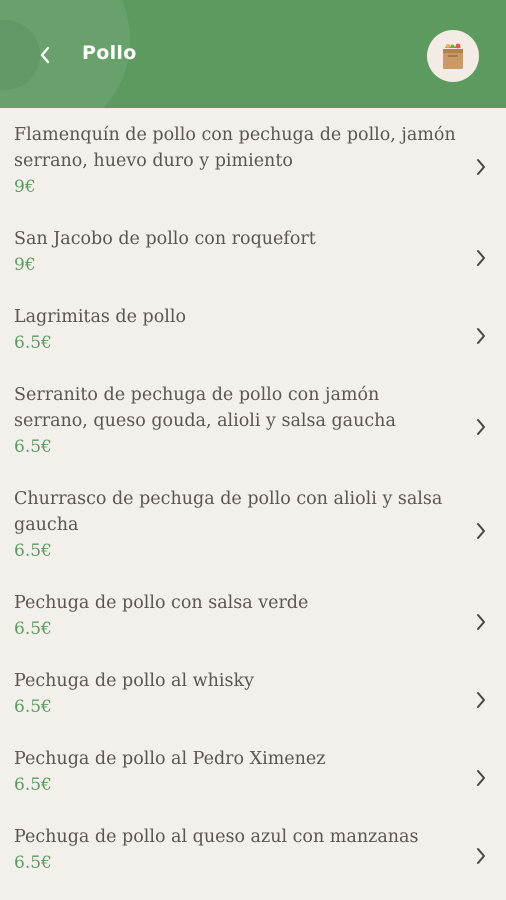 This screenshot has width=506, height=900. I want to click on list-item: Pechuga de pollo con salsa verde 6.5€, so click(253, 615).